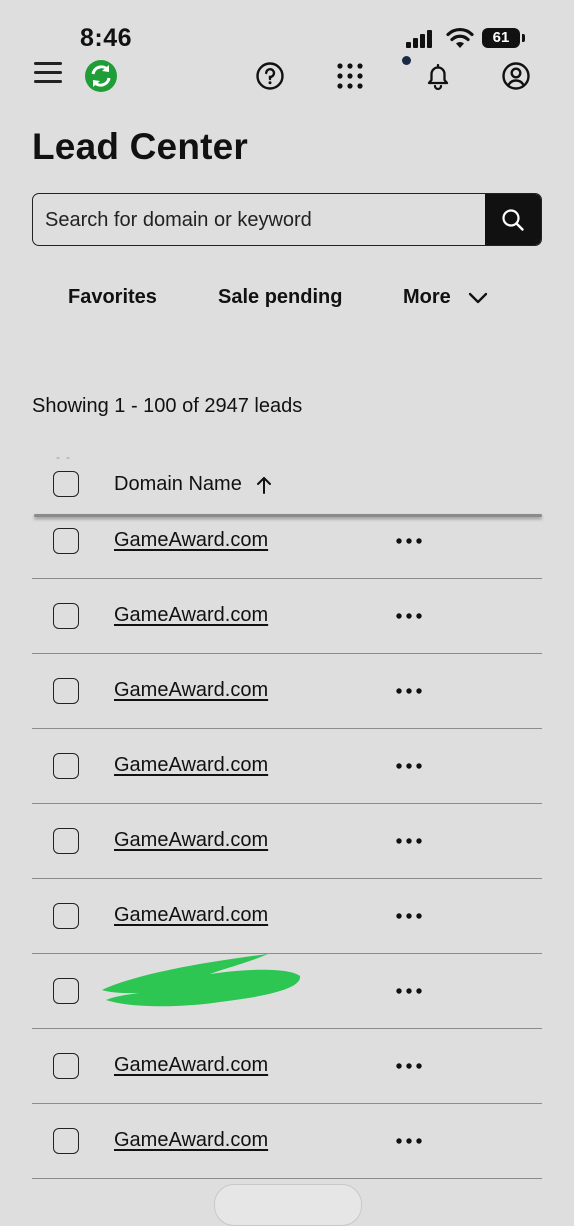  What do you see at coordinates (427, 297) in the screenshot?
I see `filter-more: More` at bounding box center [427, 297].